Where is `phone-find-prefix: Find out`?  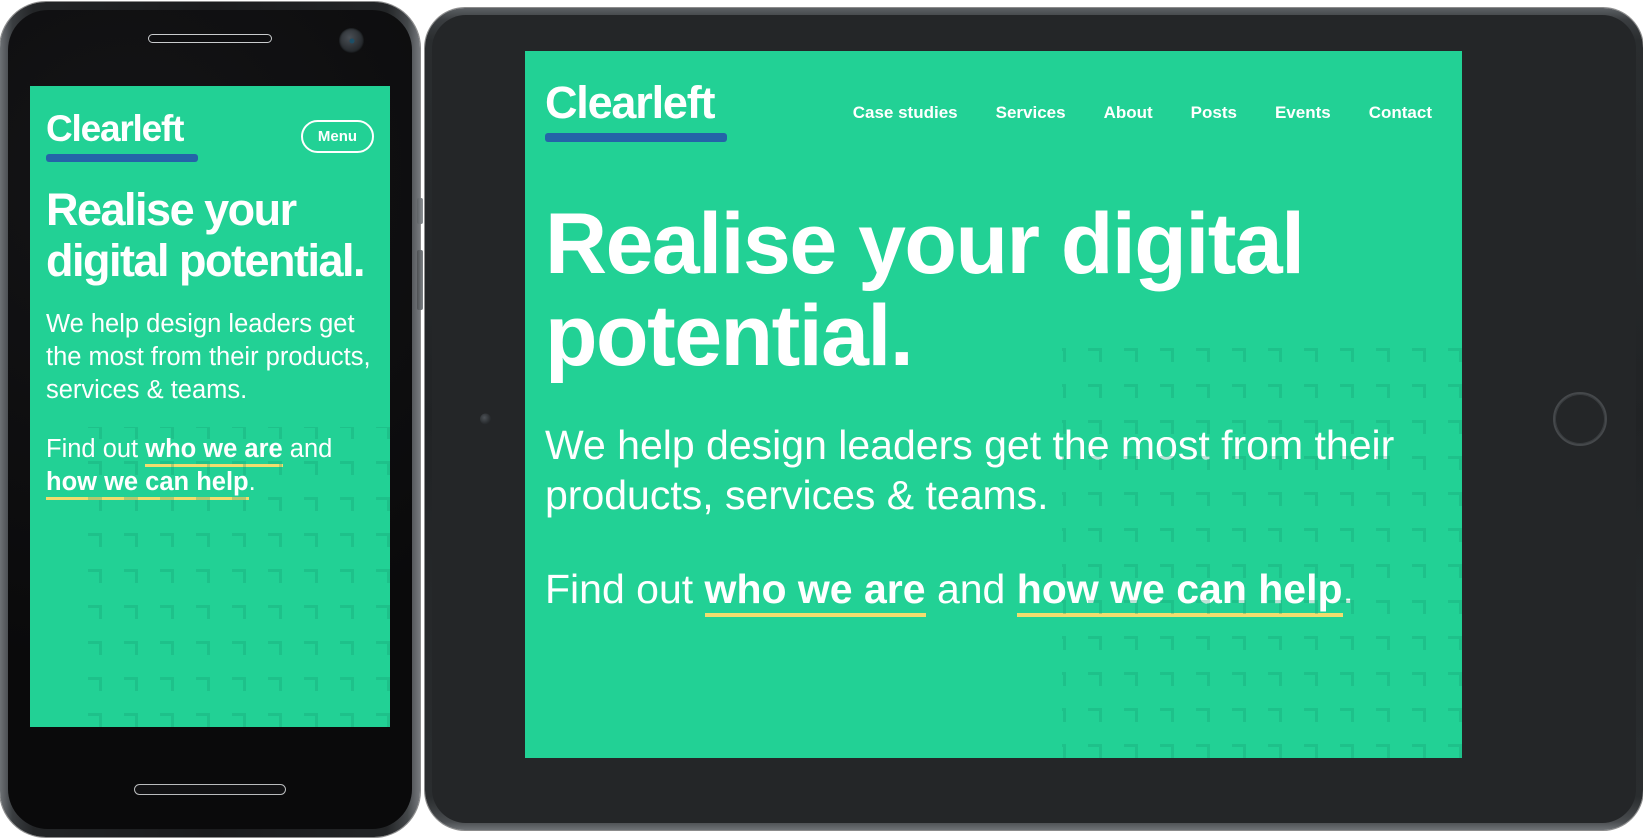 phone-find-prefix: Find out is located at coordinates (96, 449).